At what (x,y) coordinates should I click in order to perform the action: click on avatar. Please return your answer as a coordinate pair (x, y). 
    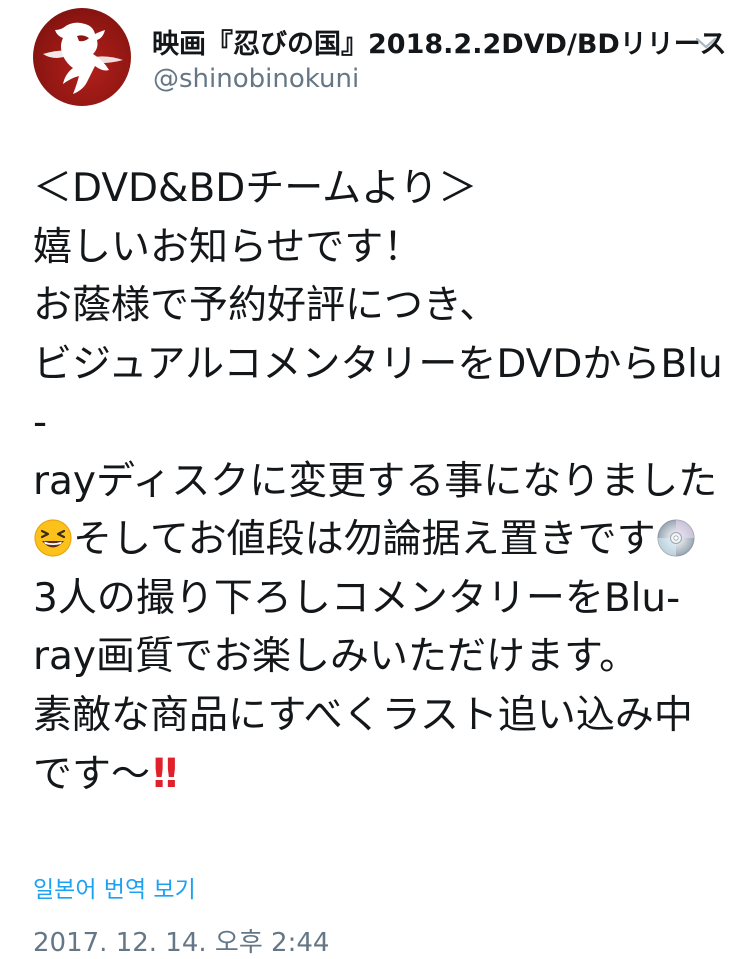
    Looking at the image, I should click on (82, 57).